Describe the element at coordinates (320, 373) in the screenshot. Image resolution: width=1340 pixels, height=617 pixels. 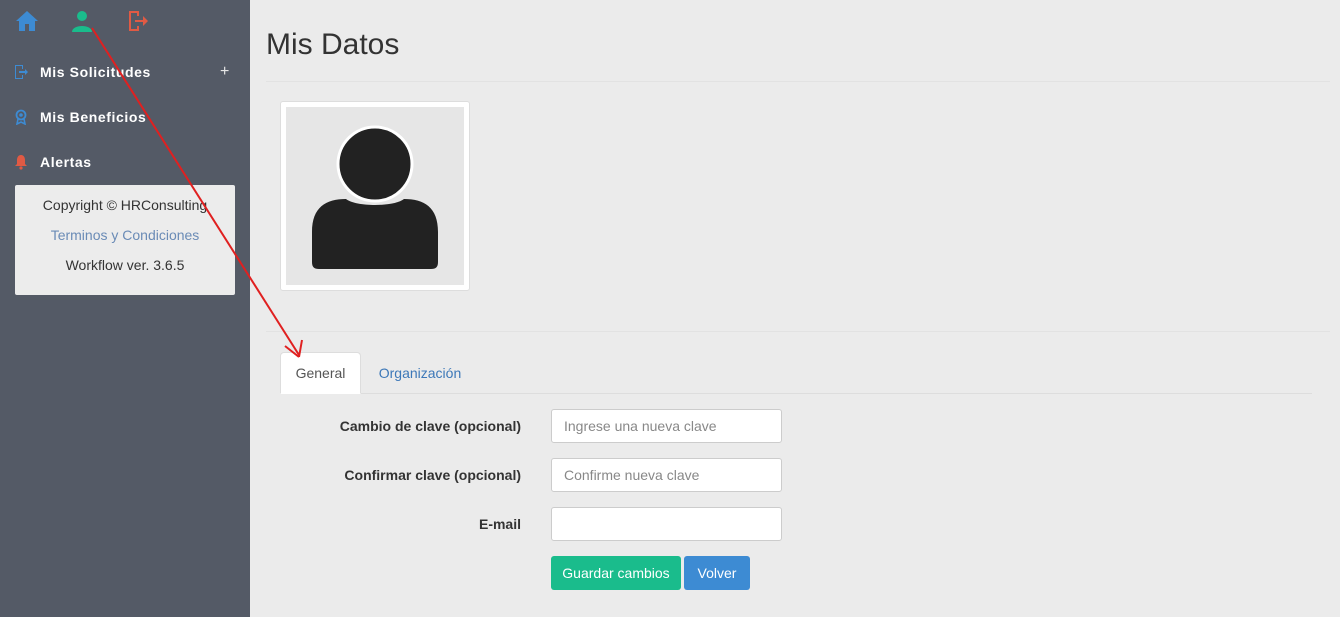
I see `tab-general: General` at that location.